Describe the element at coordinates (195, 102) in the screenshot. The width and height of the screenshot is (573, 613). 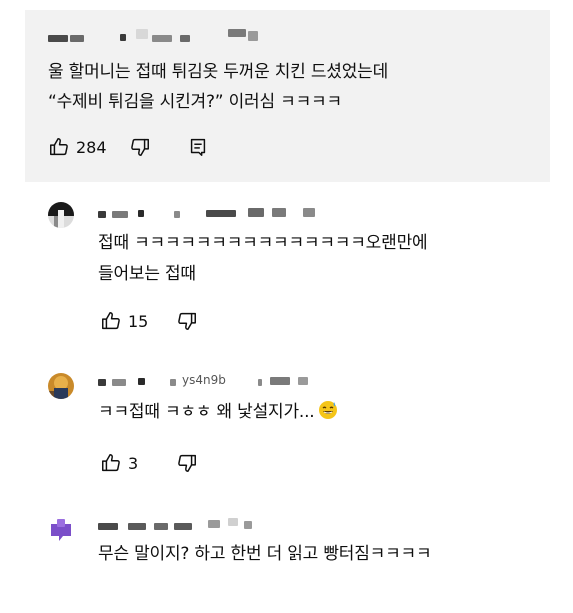
I see `comment-text-line: “수제비 튀김을 시킨겨?” 이러심 ㅋㅋㅋㅋ` at that location.